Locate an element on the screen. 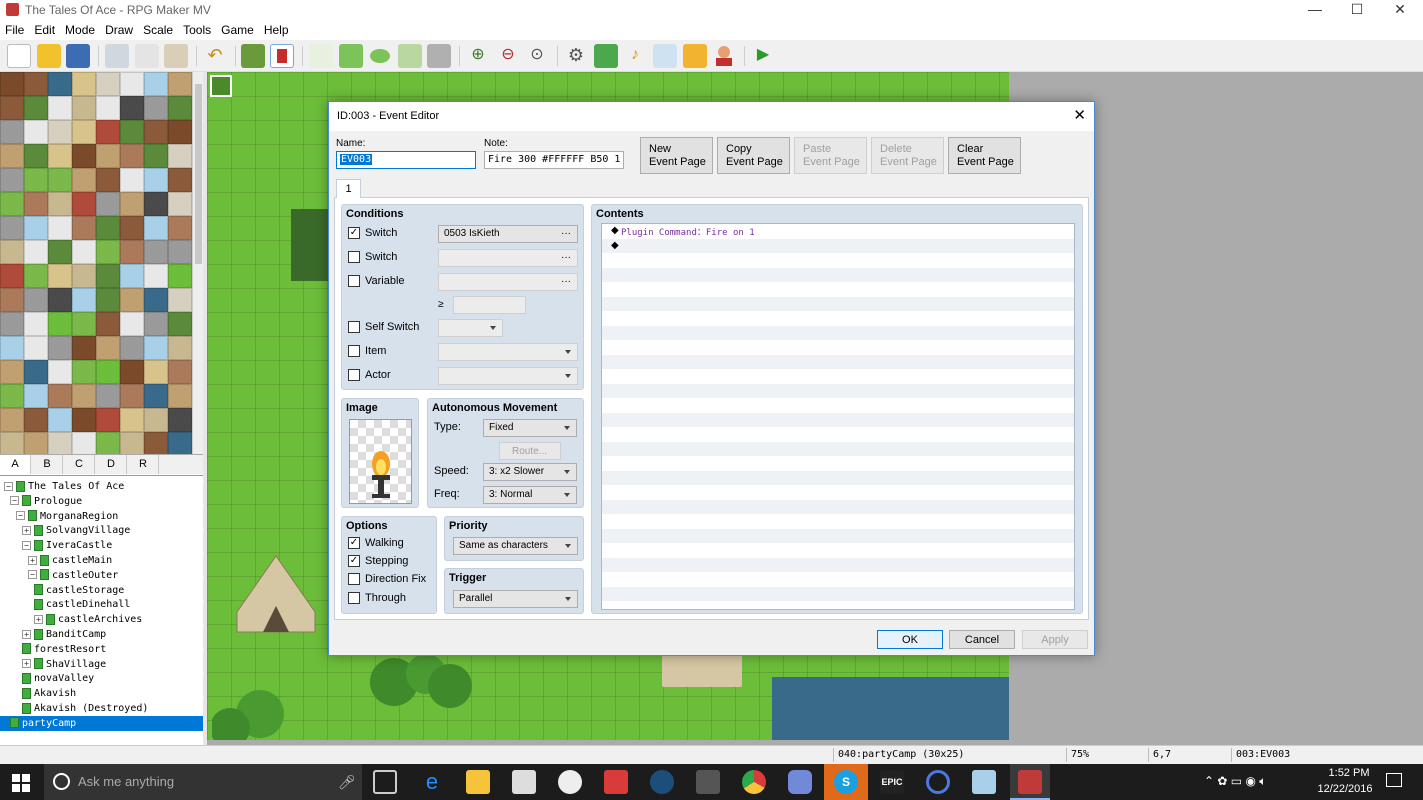  resource-manager-icon is located at coordinates (695, 56).